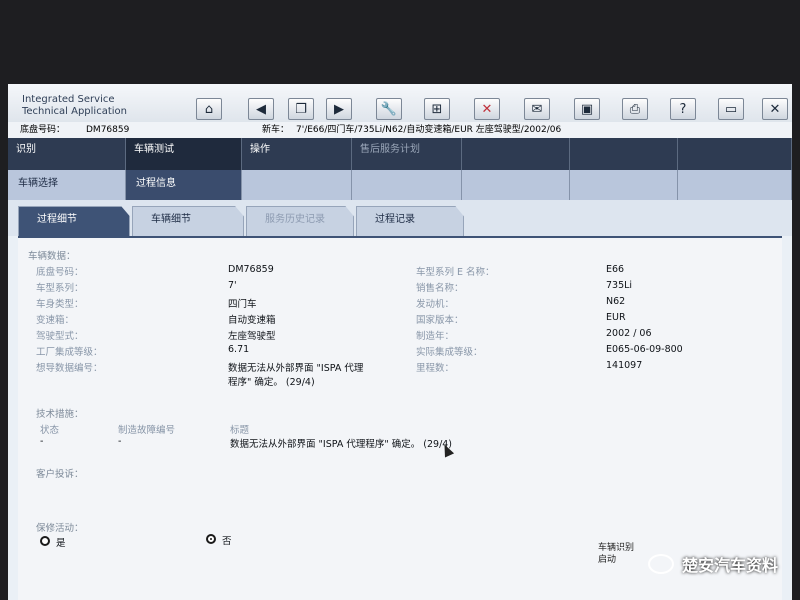 The image size is (800, 600). What do you see at coordinates (616, 317) in the screenshot?
I see `field-value: EUR` at bounding box center [616, 317].